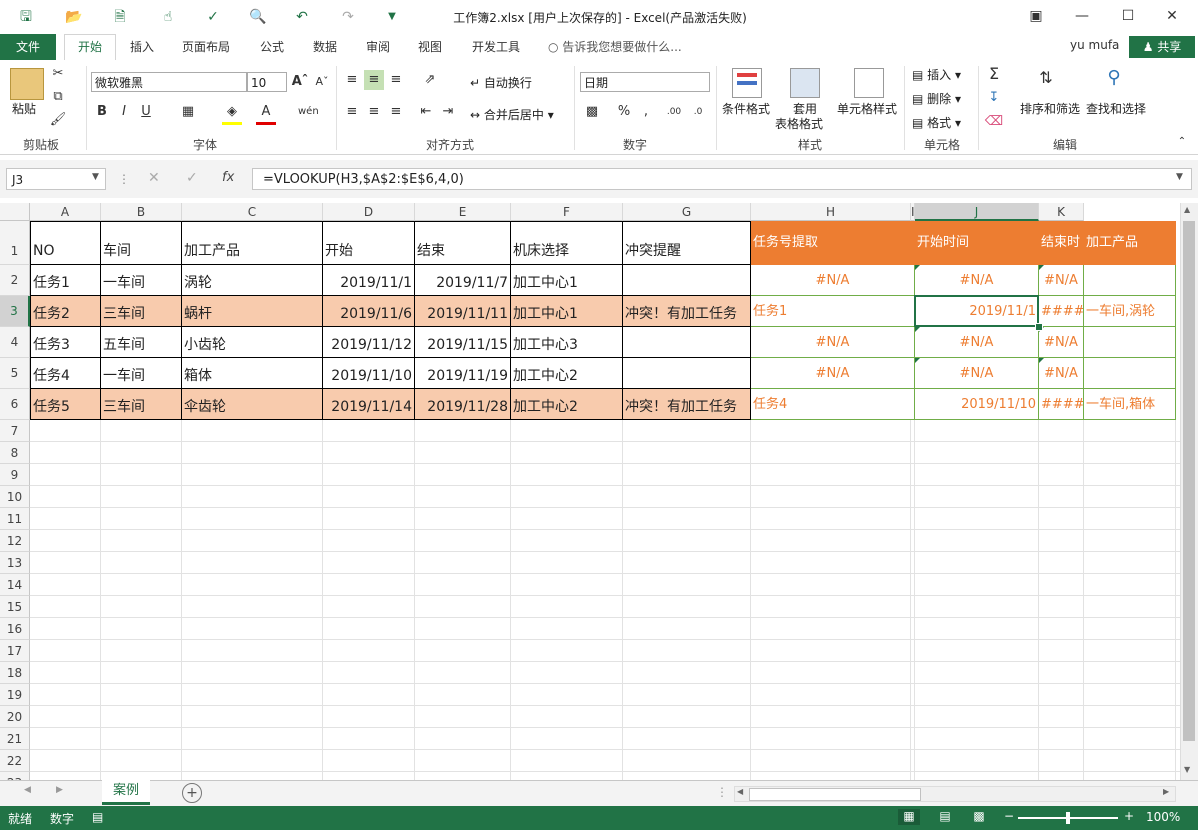 Image resolution: width=1198 pixels, height=830 pixels. What do you see at coordinates (1046, 78) in the screenshot?
I see `sort-filter-icon: ⇅` at bounding box center [1046, 78].